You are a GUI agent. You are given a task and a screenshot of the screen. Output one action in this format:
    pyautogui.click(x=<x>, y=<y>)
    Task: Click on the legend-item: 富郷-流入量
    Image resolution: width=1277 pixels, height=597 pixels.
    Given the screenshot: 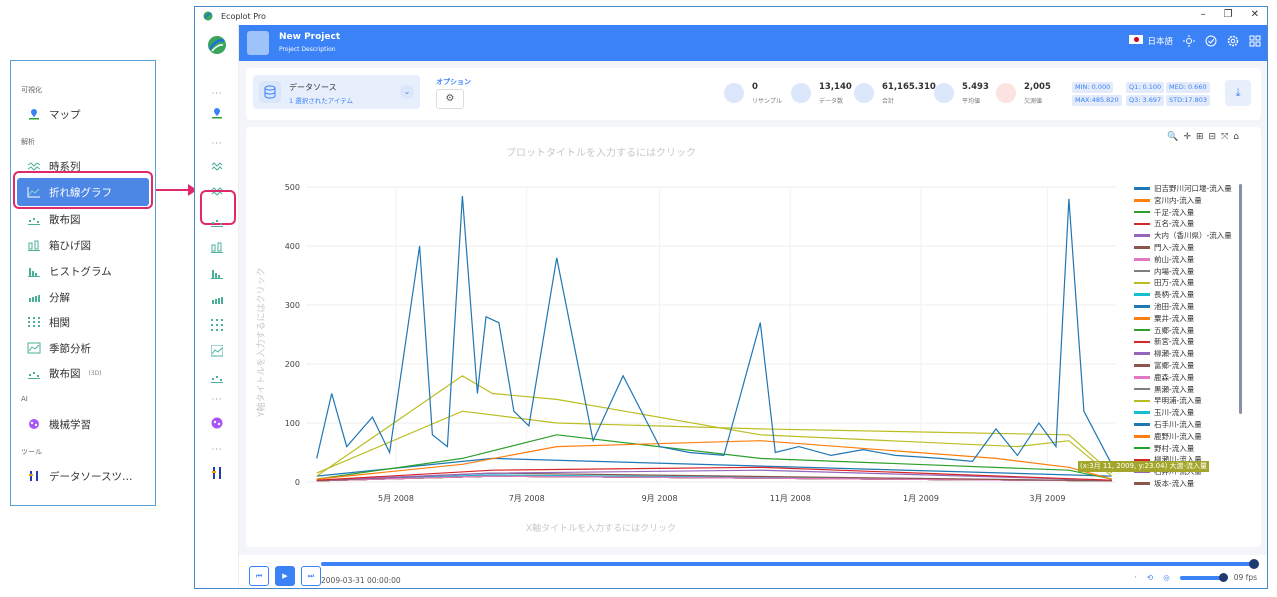 What is the action you would take?
    pyautogui.click(x=1164, y=365)
    